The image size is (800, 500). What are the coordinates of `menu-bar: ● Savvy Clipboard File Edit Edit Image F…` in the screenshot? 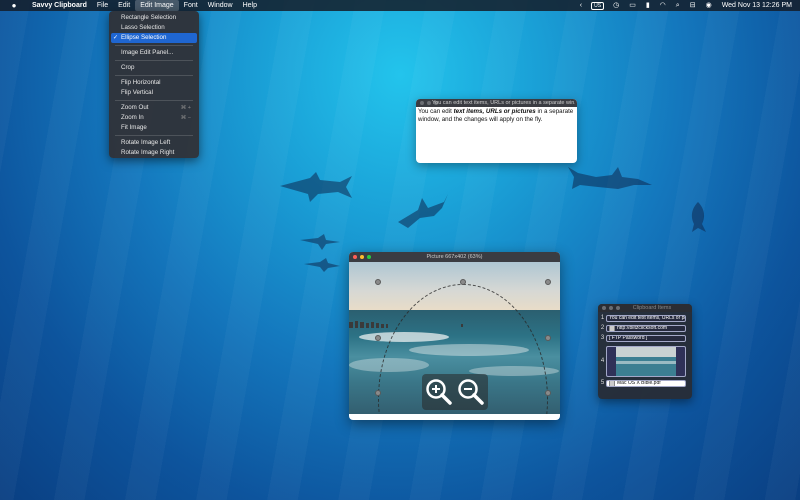 It's located at (400, 5).